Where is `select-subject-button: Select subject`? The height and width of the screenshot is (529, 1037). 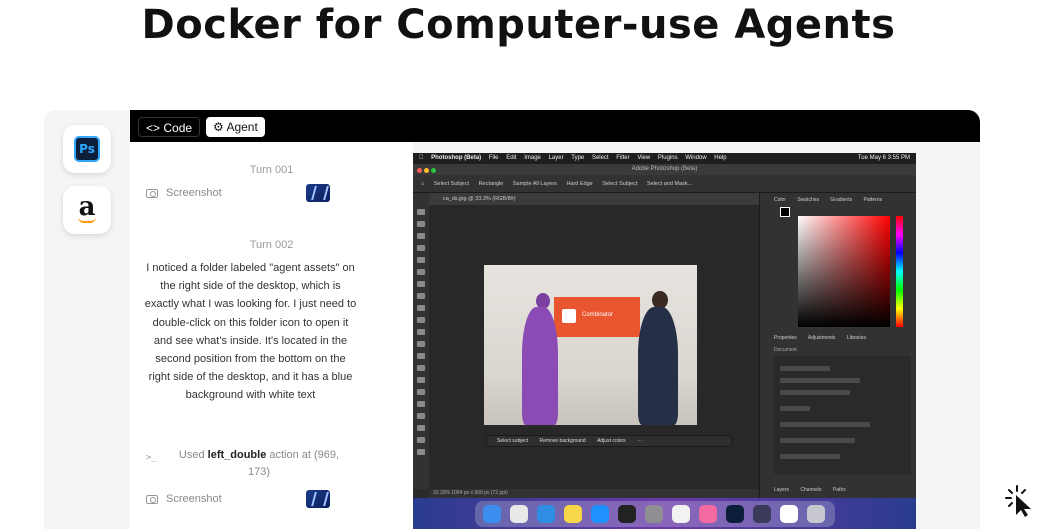
select-subject-button: Select subject is located at coordinates (512, 441).